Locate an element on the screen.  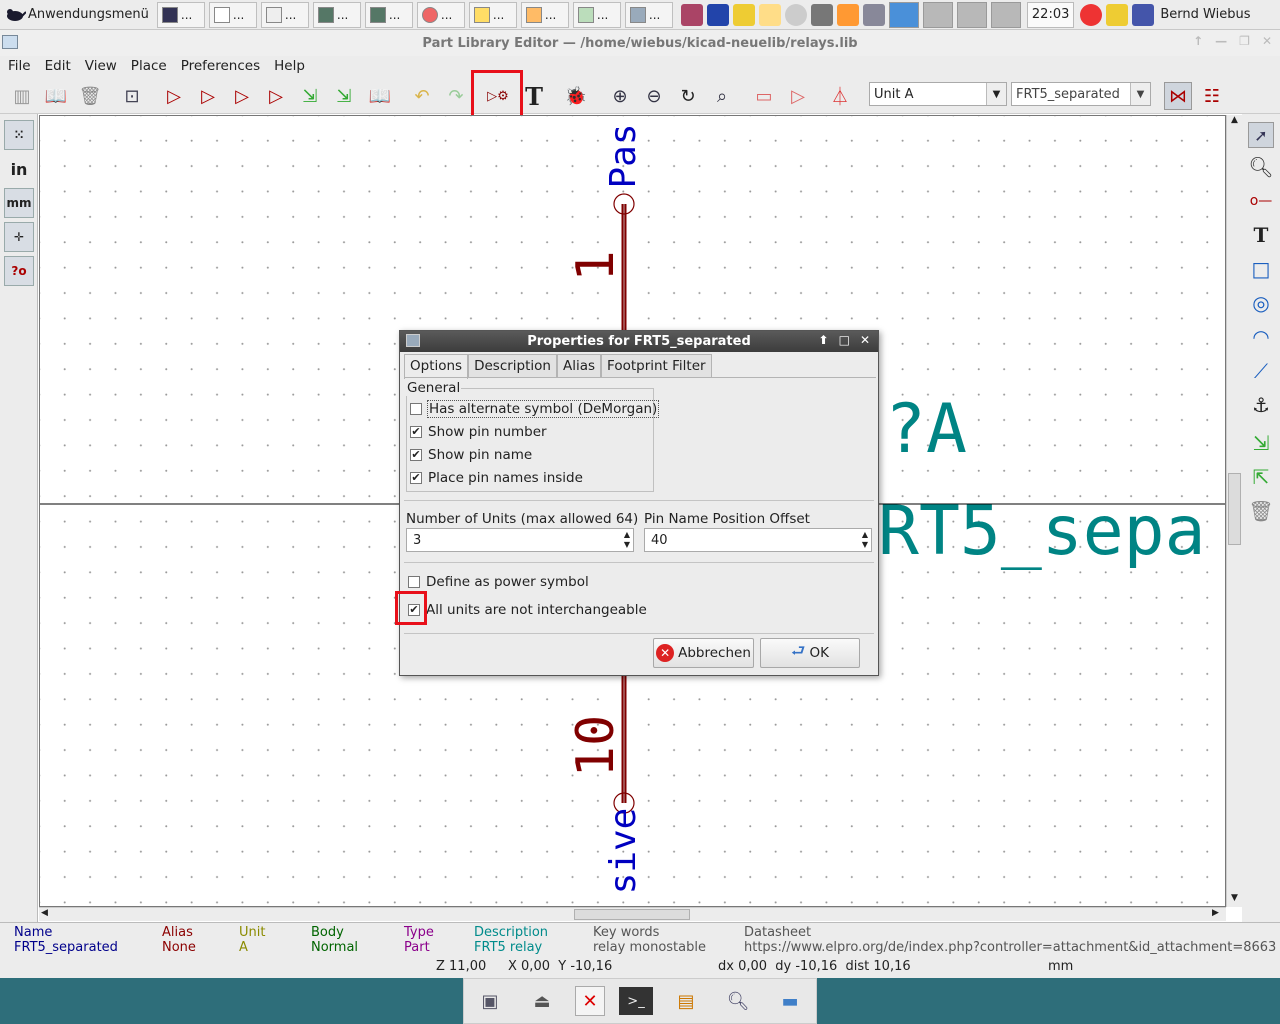
text-icon: T is located at coordinates (534, 96).